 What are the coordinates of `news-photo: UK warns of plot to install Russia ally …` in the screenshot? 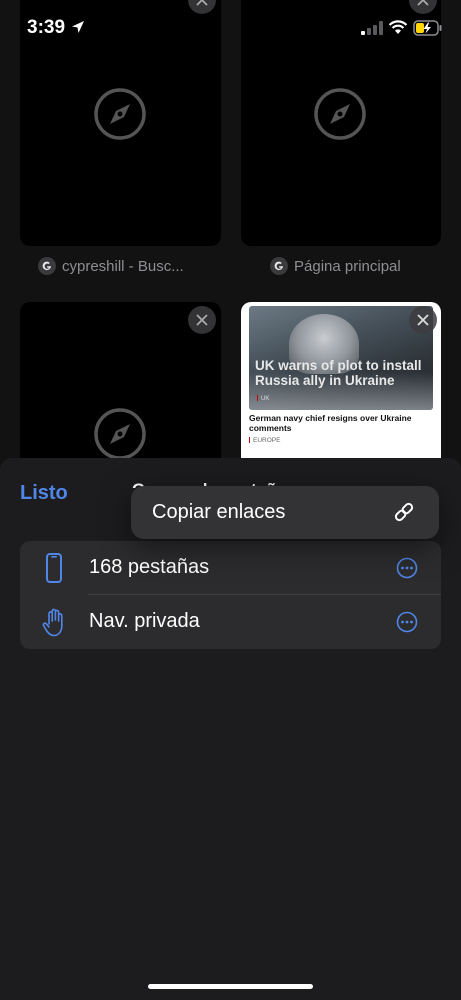 It's located at (341, 358).